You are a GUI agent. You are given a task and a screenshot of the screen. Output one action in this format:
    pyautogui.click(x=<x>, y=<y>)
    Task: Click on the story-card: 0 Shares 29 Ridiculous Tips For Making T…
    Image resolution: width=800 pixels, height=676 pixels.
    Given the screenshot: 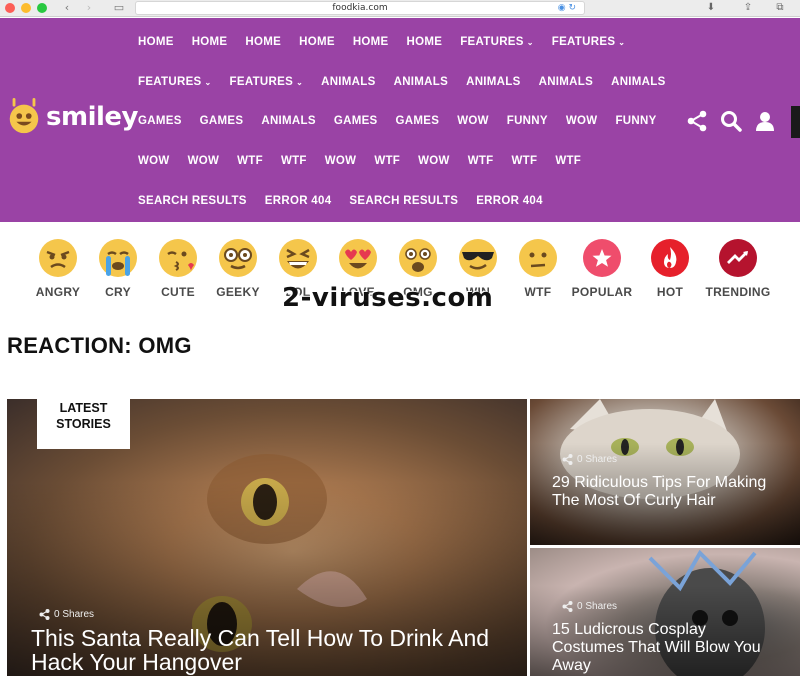 What is the action you would take?
    pyautogui.click(x=665, y=472)
    